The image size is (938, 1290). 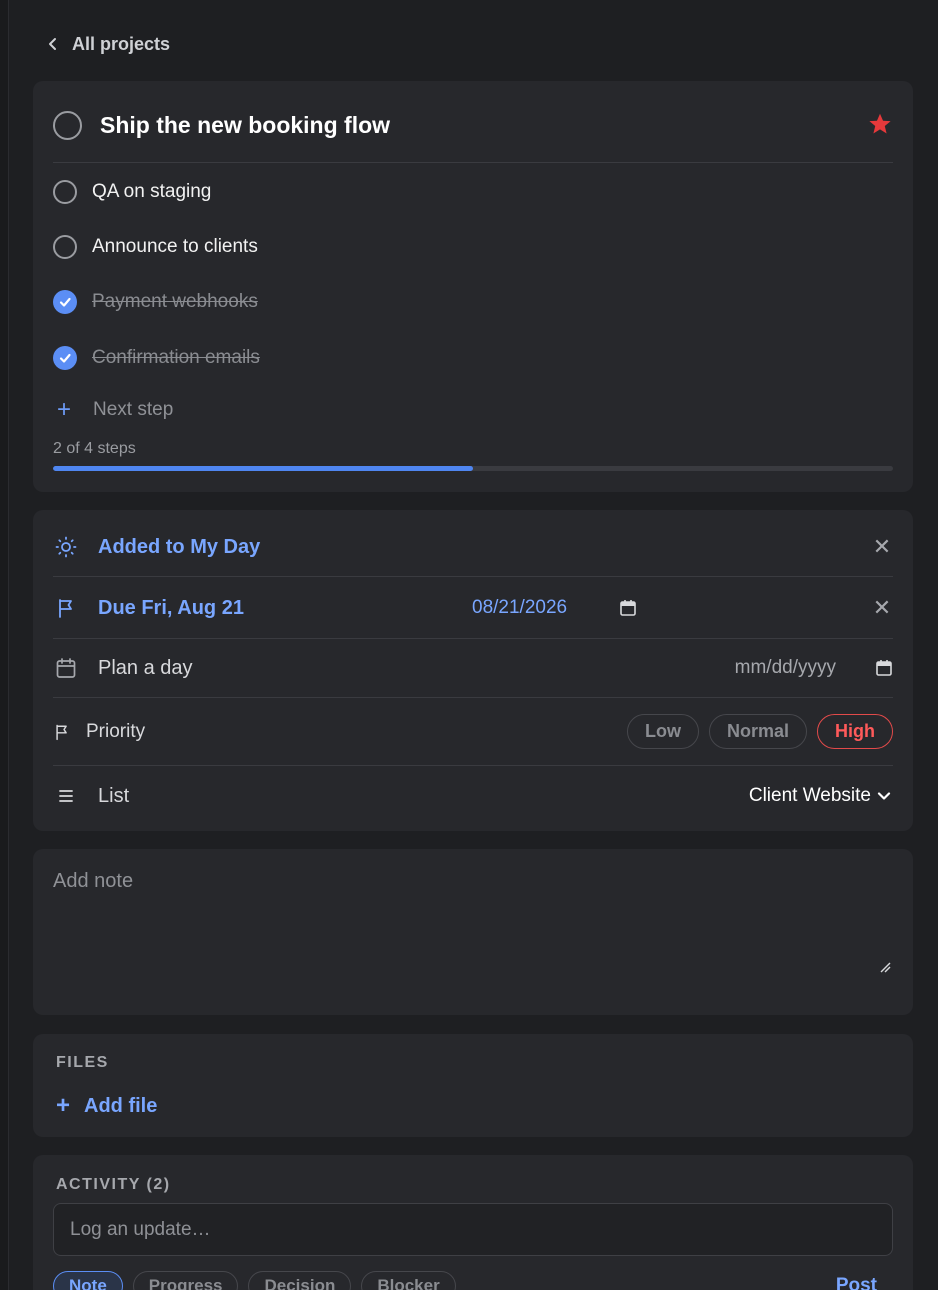 I want to click on resize-handle-icon, so click(x=885, y=967).